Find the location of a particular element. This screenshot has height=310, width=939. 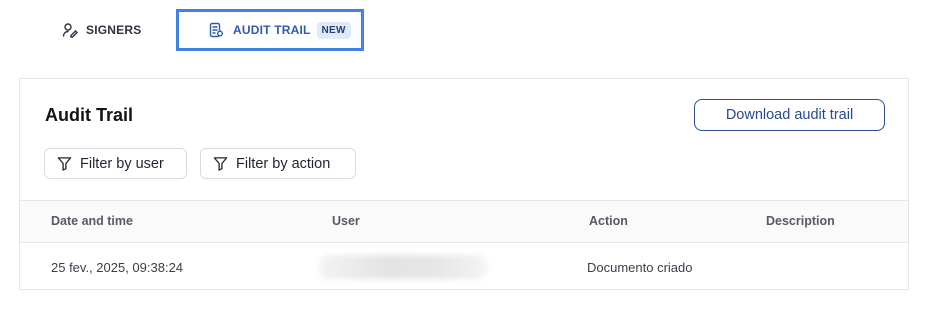

table-row: 25 fev., 2025, 09:38:24 Documento criado is located at coordinates (464, 266).